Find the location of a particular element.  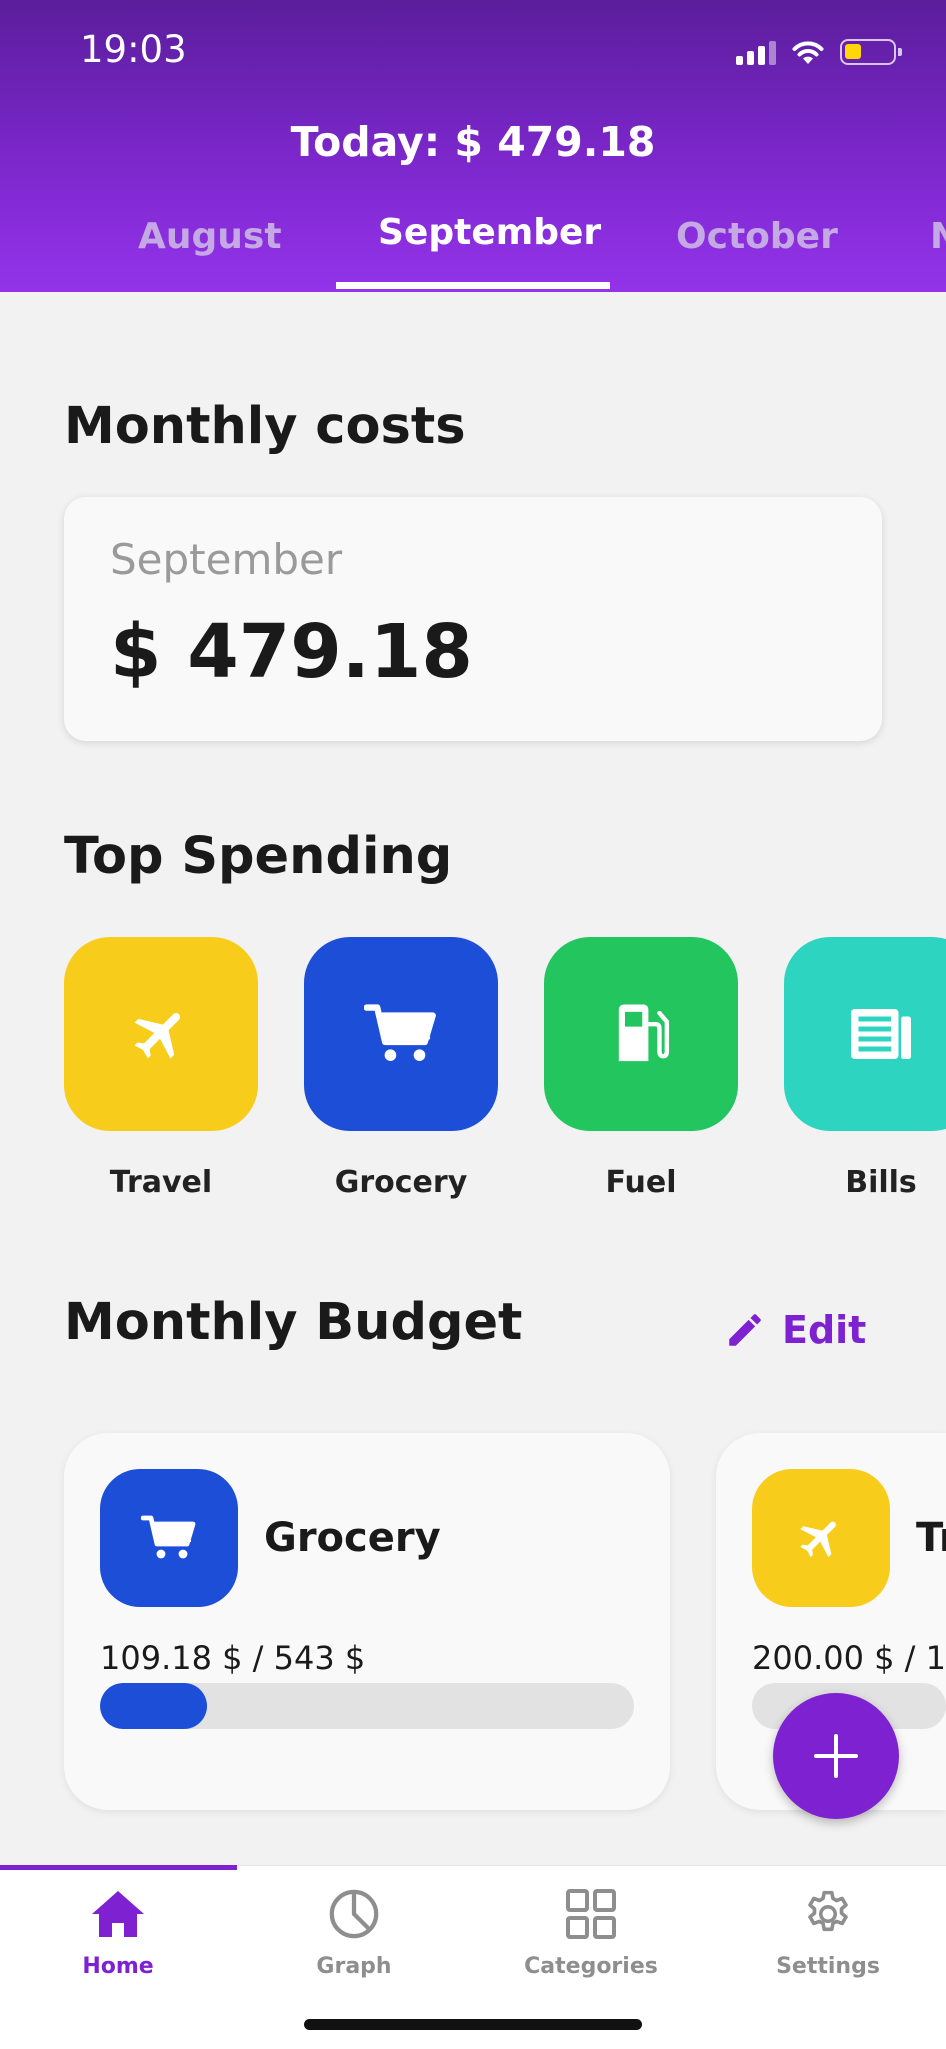

budget-progress-bar is located at coordinates (367, 1706).